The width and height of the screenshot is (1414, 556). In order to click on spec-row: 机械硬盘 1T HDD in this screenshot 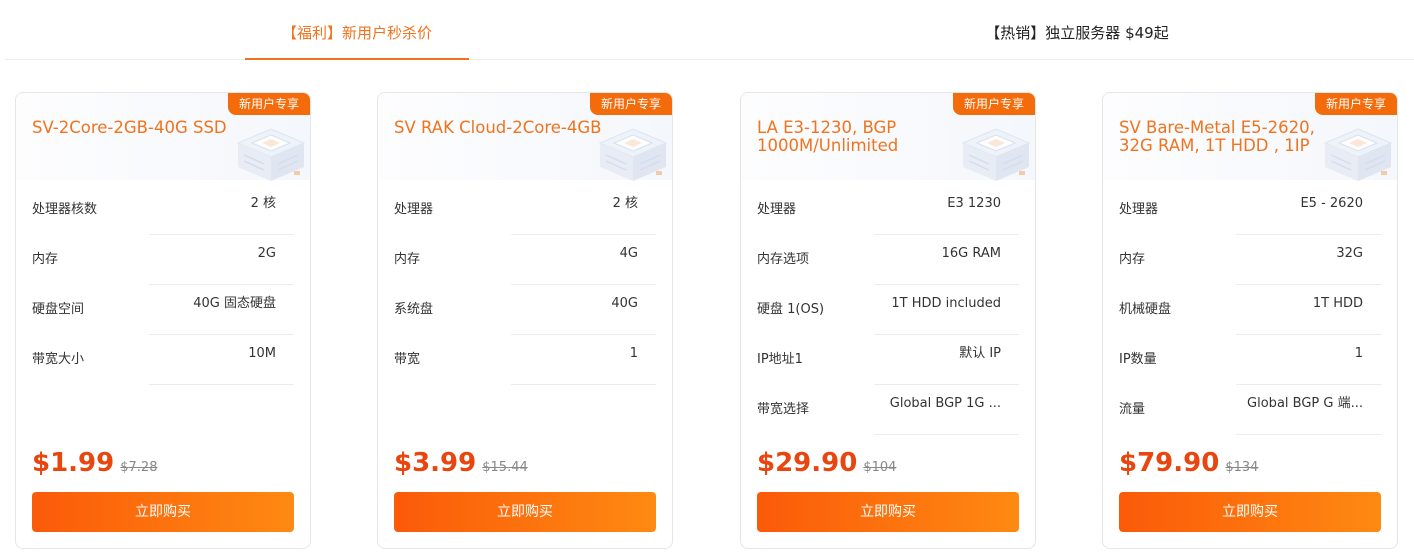, I will do `click(1250, 310)`.